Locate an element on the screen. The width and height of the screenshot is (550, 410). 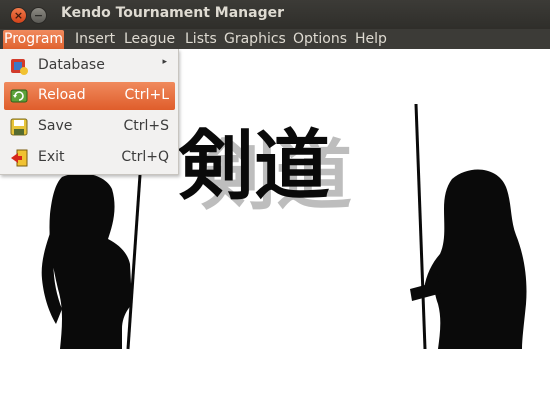
kendoka-silhouette-left is located at coordinates (91, 261).